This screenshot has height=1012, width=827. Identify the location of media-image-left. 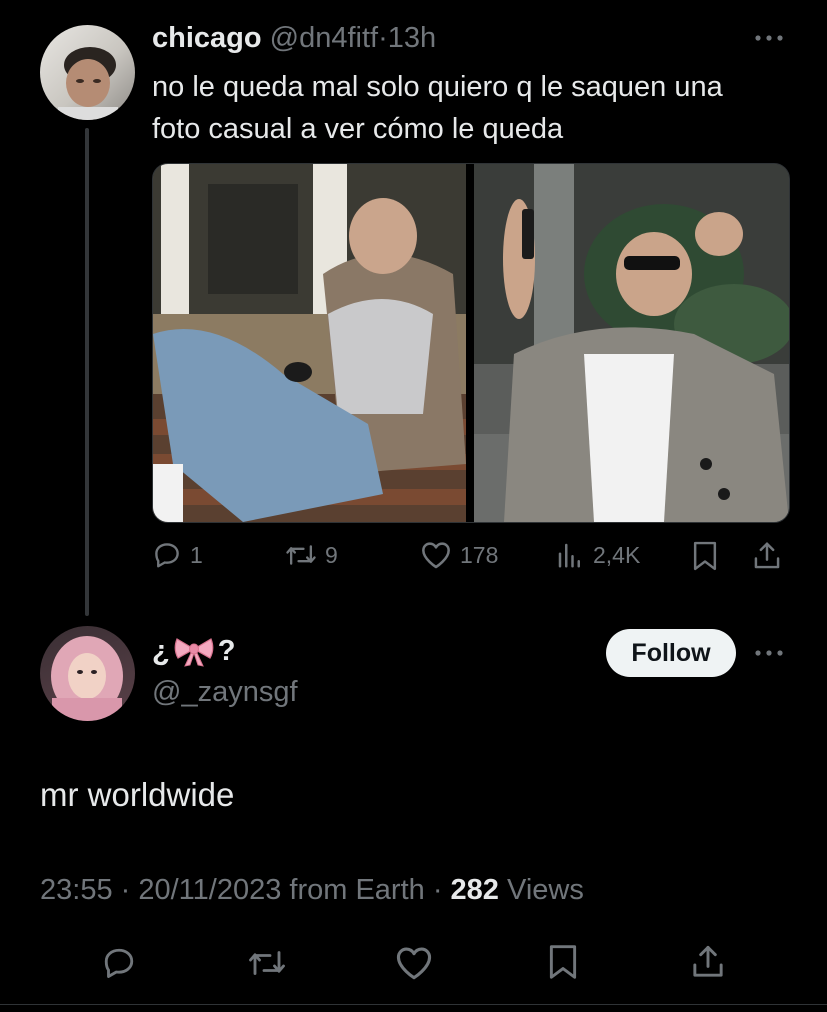
(309, 343).